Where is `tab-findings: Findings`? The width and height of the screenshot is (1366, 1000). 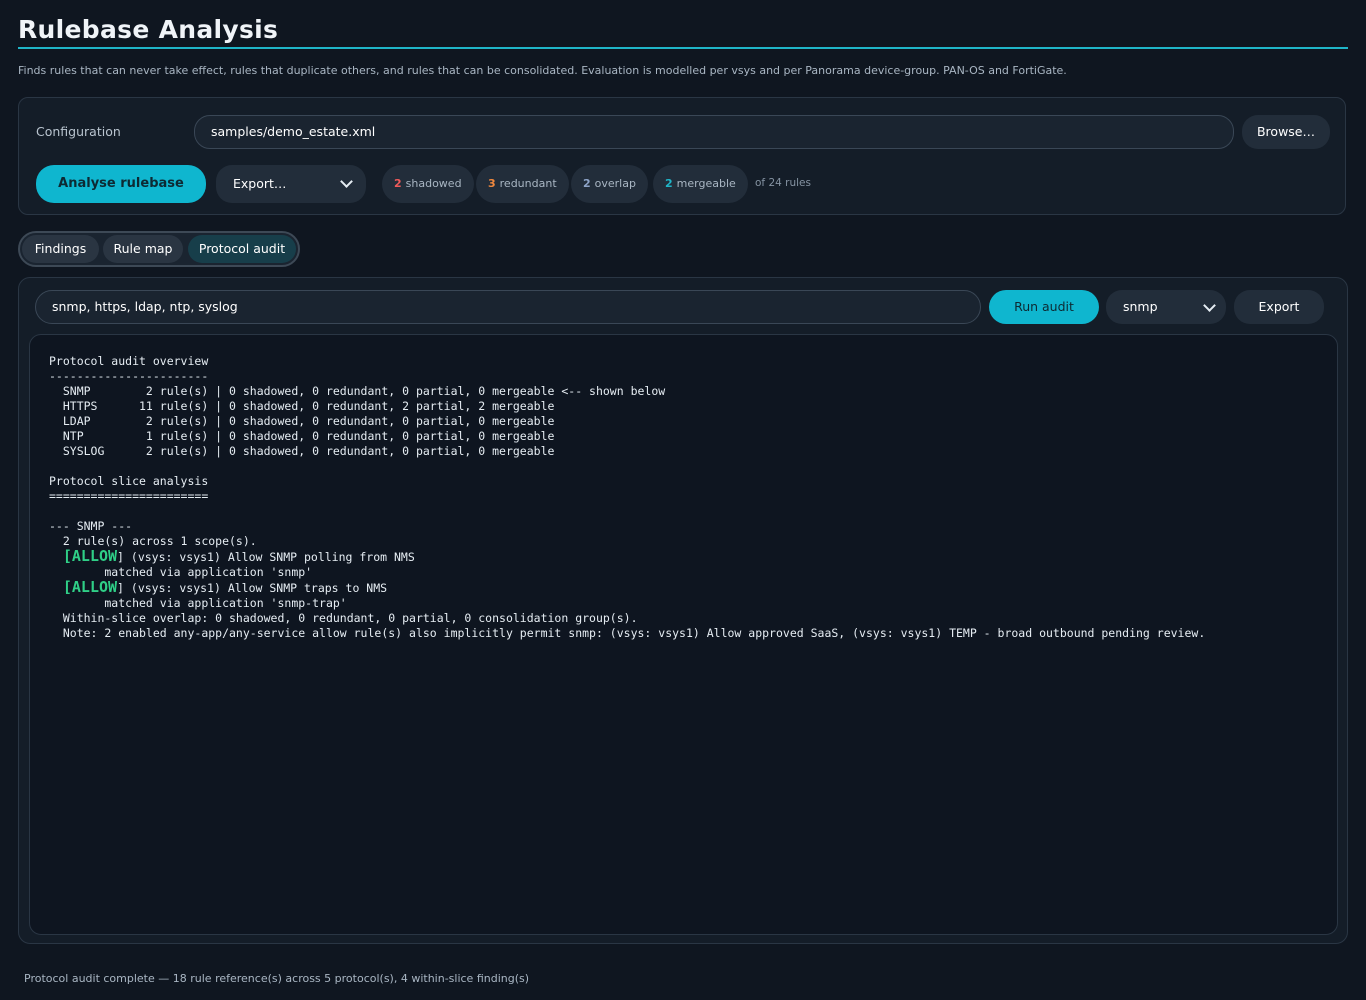 tab-findings: Findings is located at coordinates (60, 249).